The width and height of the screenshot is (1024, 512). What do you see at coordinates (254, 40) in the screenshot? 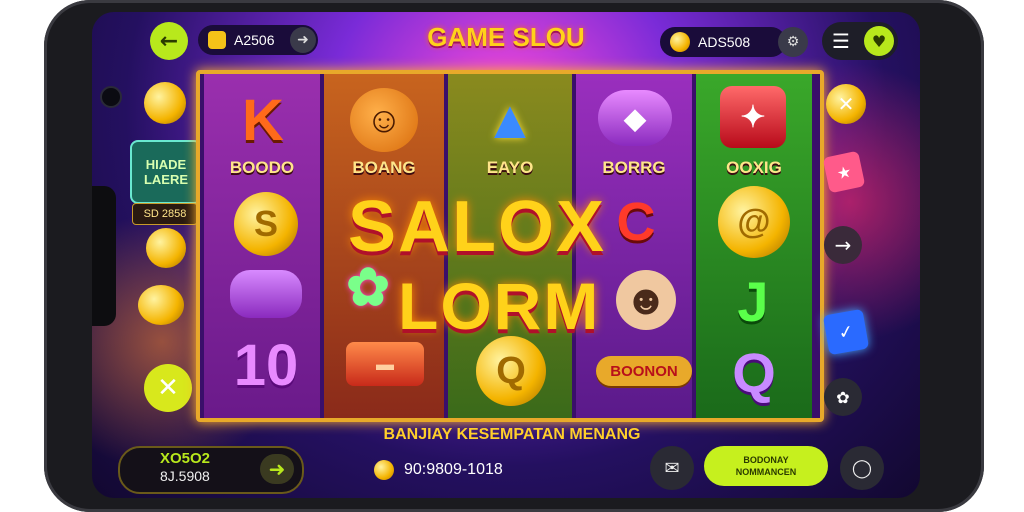
I see `left-balance-value: A2506` at bounding box center [254, 40].